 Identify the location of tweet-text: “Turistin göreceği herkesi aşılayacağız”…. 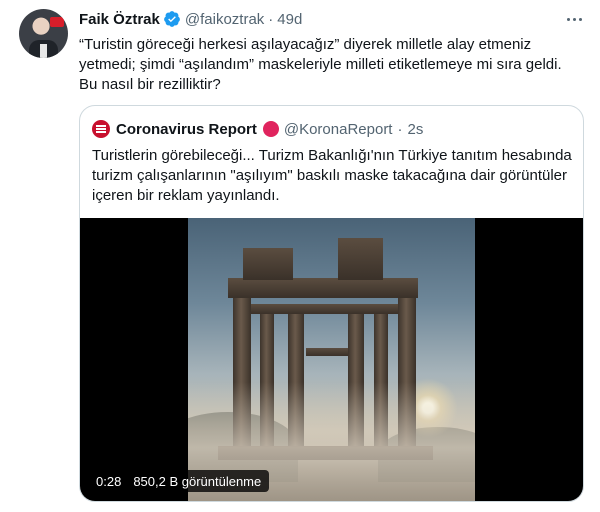
(320, 64).